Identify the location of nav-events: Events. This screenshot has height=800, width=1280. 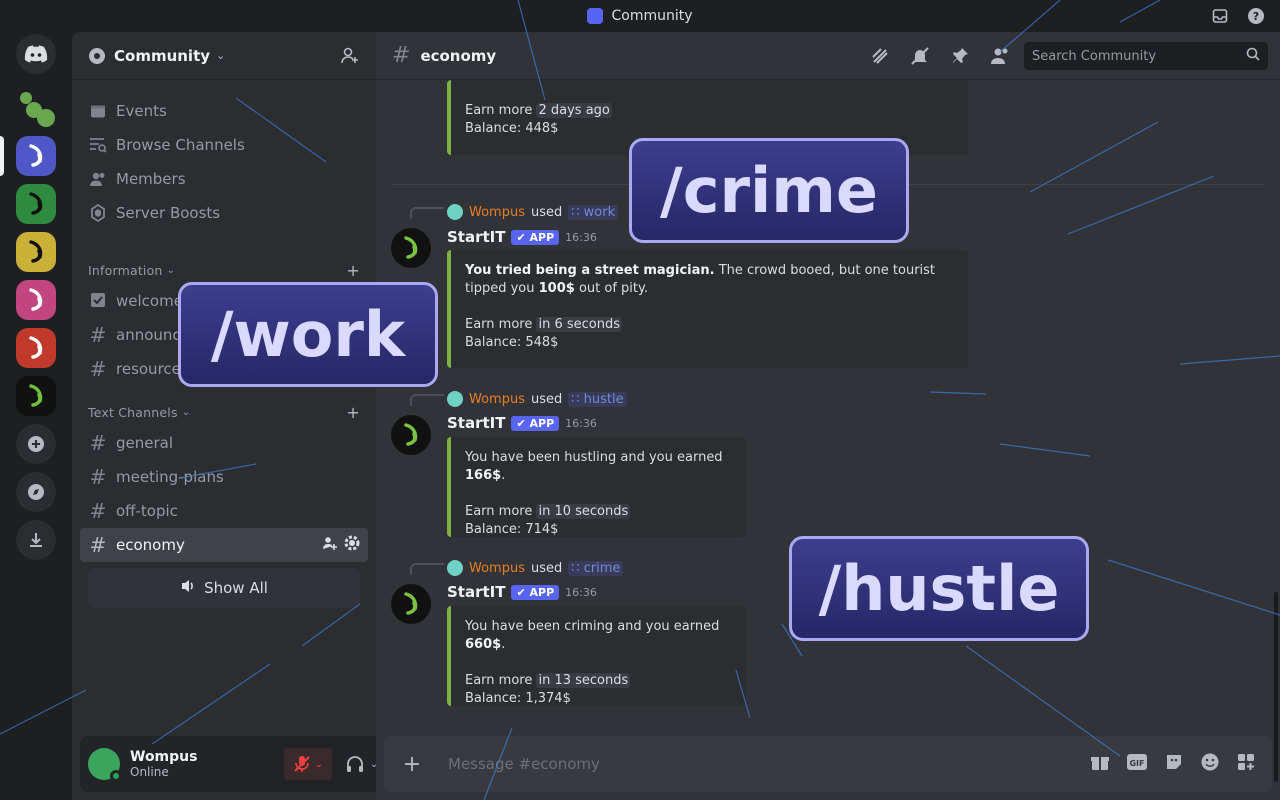
(224, 111).